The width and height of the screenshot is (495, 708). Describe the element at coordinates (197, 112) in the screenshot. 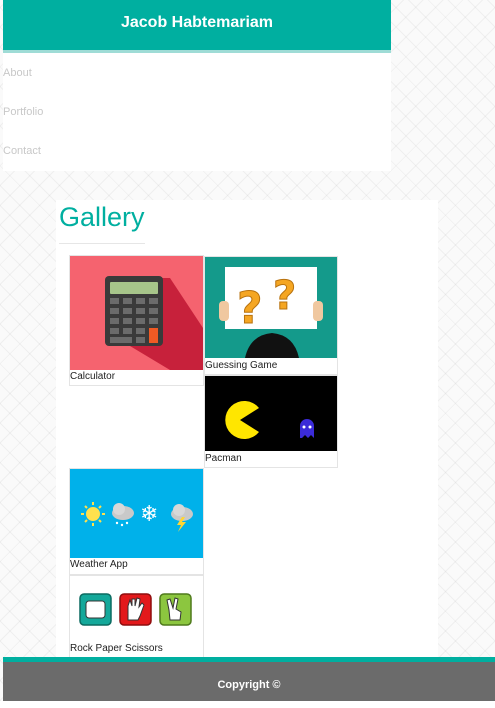

I see `nav-menu: About Portfolio Contact` at that location.